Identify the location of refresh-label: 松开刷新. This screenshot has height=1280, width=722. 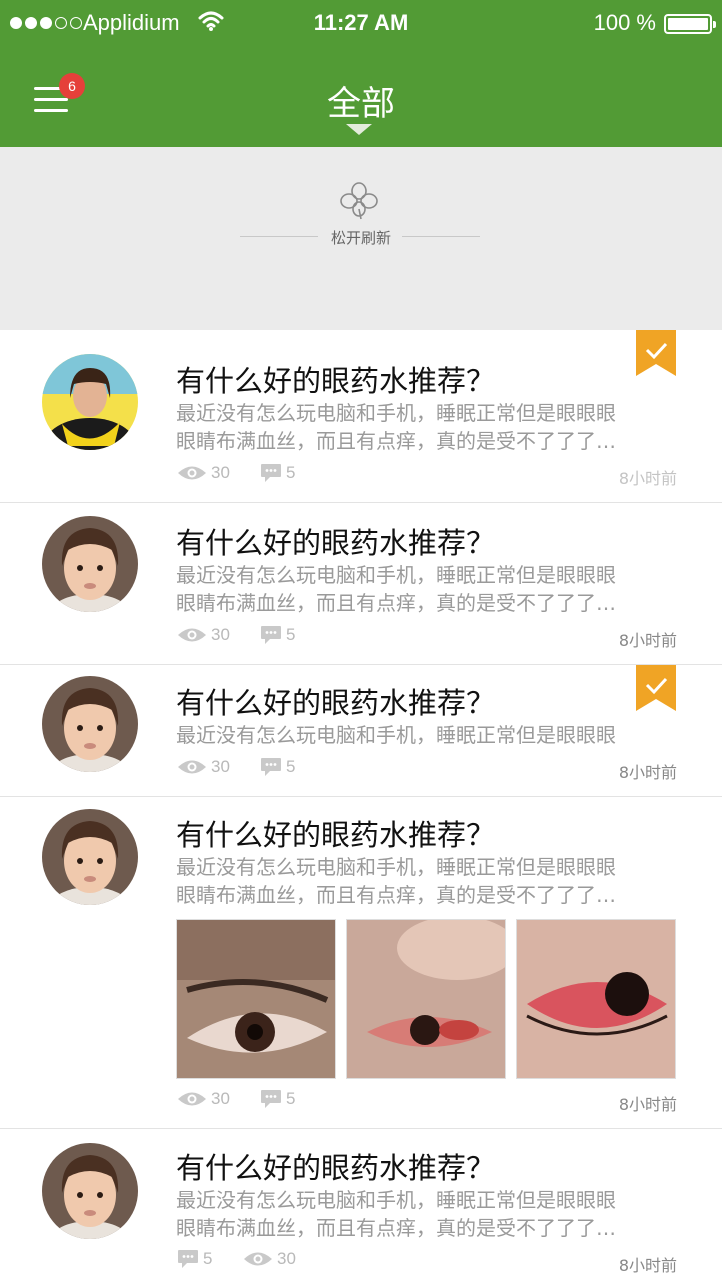
(360, 238).